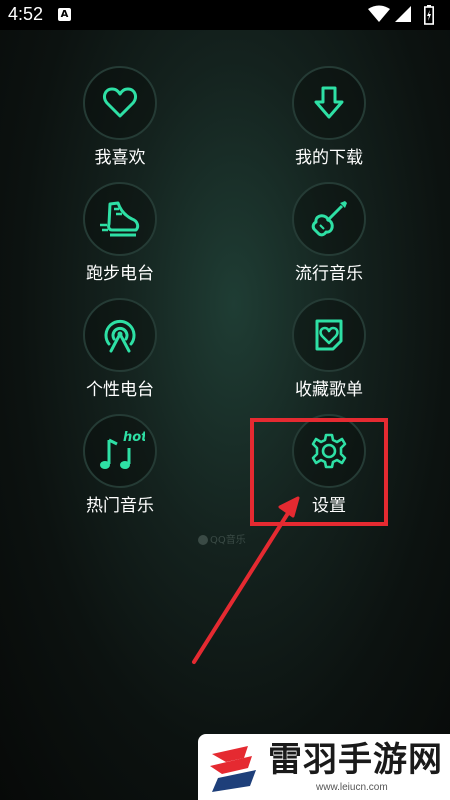 This screenshot has height=800, width=450. Describe the element at coordinates (355, 760) in the screenshot. I see `site-logo-title: 雷羽手游网` at that location.